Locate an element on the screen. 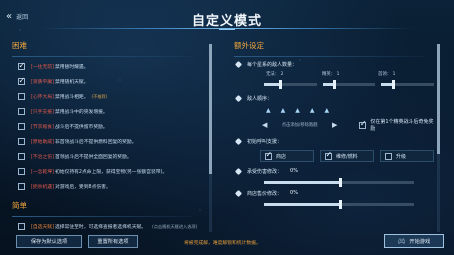 The height and width of the screenshot is (255, 454). modifier-row: [自选天赋] 选择常驻至时，可选择查报者选择机天赋。 (点击随机天赋进入选项) is located at coordinates (109, 226).